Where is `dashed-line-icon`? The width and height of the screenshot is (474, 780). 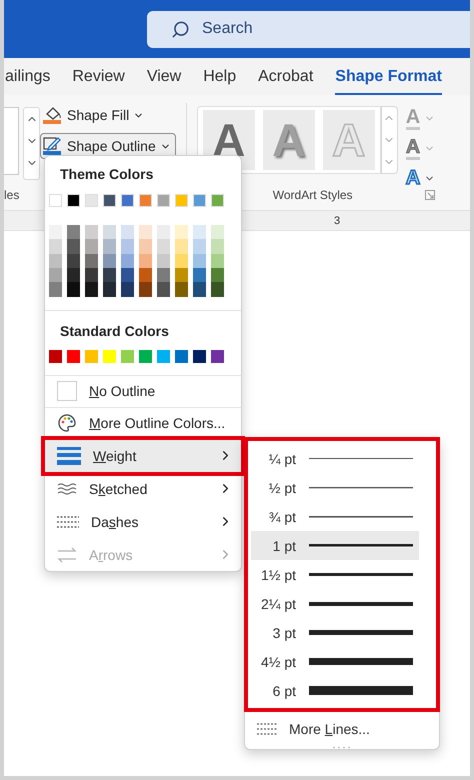
dashed-line-icon is located at coordinates (267, 729).